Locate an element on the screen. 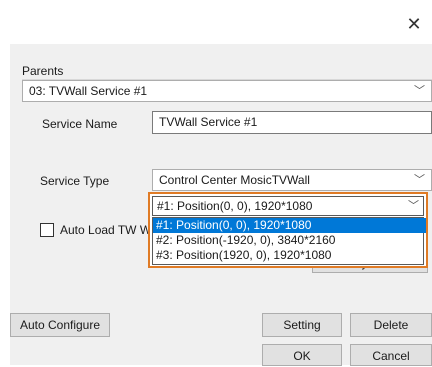  service-name-input: TVWall Service #1 is located at coordinates (292, 122).